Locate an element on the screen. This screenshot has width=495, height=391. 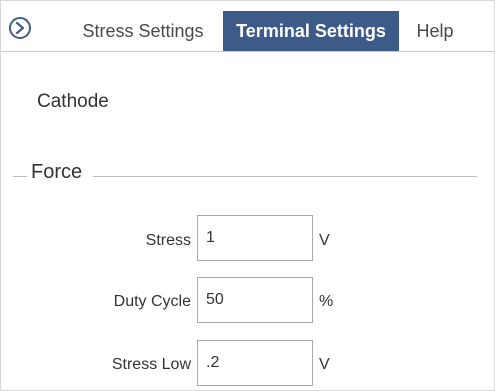
group-legend-force: Force is located at coordinates (57, 172).